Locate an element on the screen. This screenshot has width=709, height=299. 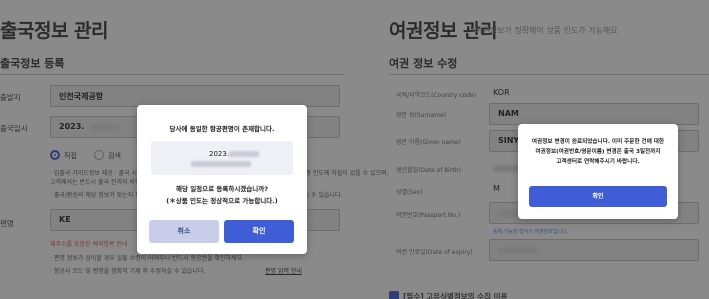
datetime-label: 출국일시 is located at coordinates (14, 128).